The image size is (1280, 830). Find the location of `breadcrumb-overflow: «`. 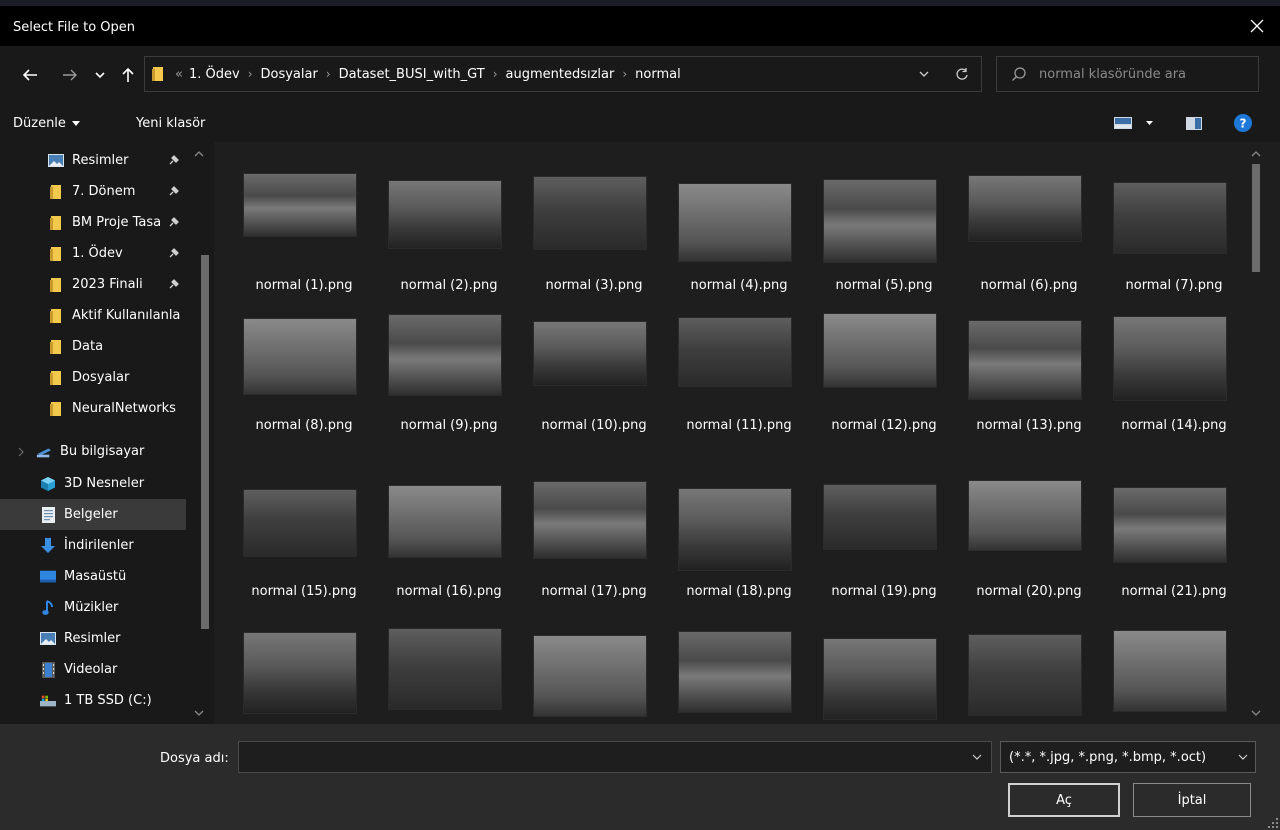

breadcrumb-overflow: « is located at coordinates (179, 74).